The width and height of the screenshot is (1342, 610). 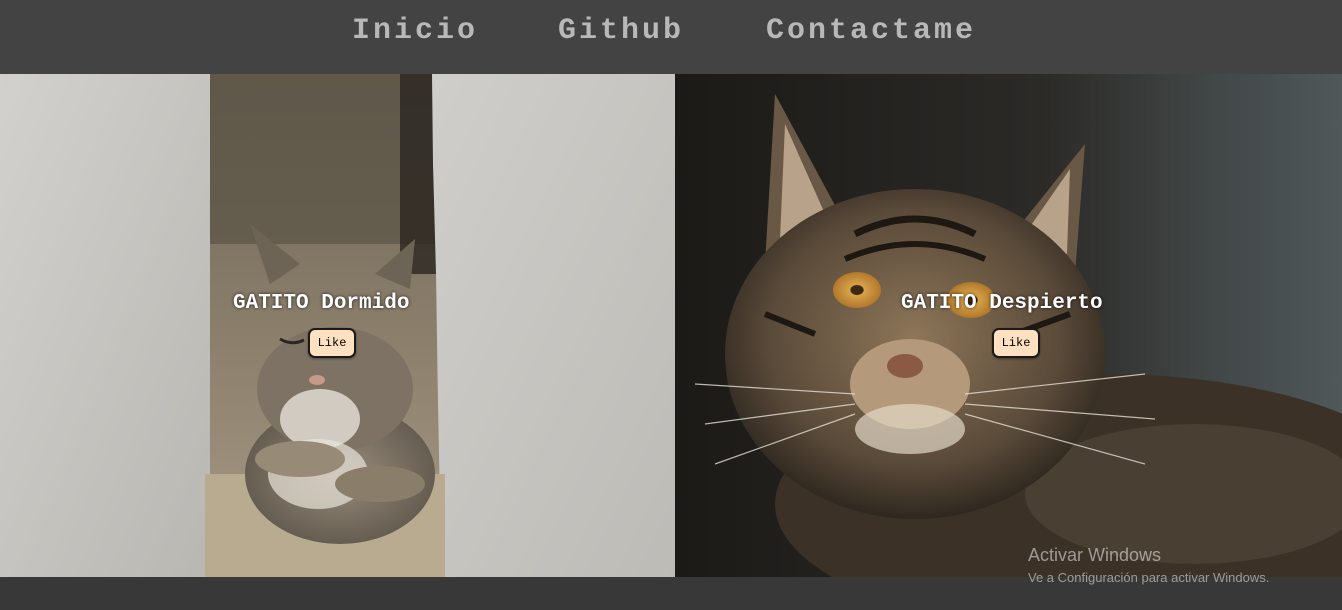 What do you see at coordinates (621, 31) in the screenshot?
I see `nav-link-github: Github` at bounding box center [621, 31].